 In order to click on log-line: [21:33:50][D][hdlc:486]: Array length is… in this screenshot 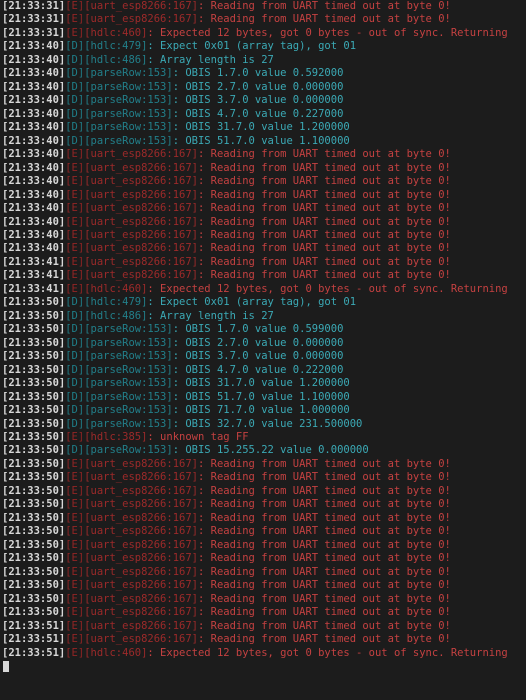, I will do `click(263, 316)`.